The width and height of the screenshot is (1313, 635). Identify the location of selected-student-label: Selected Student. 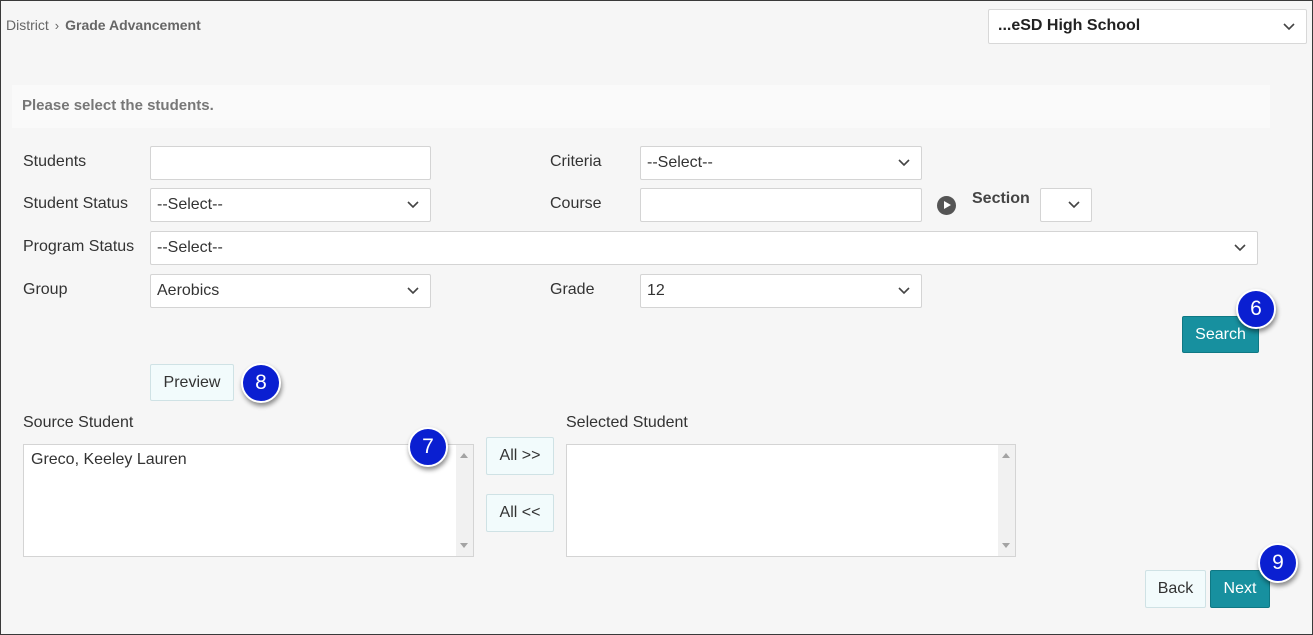
(627, 422).